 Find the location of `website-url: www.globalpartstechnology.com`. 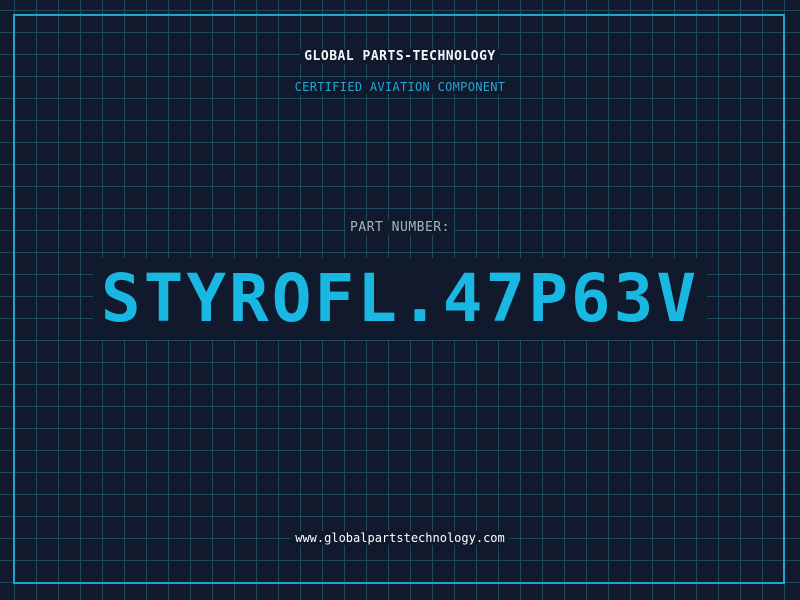

website-url: www.globalpartstechnology.com is located at coordinates (400, 538).